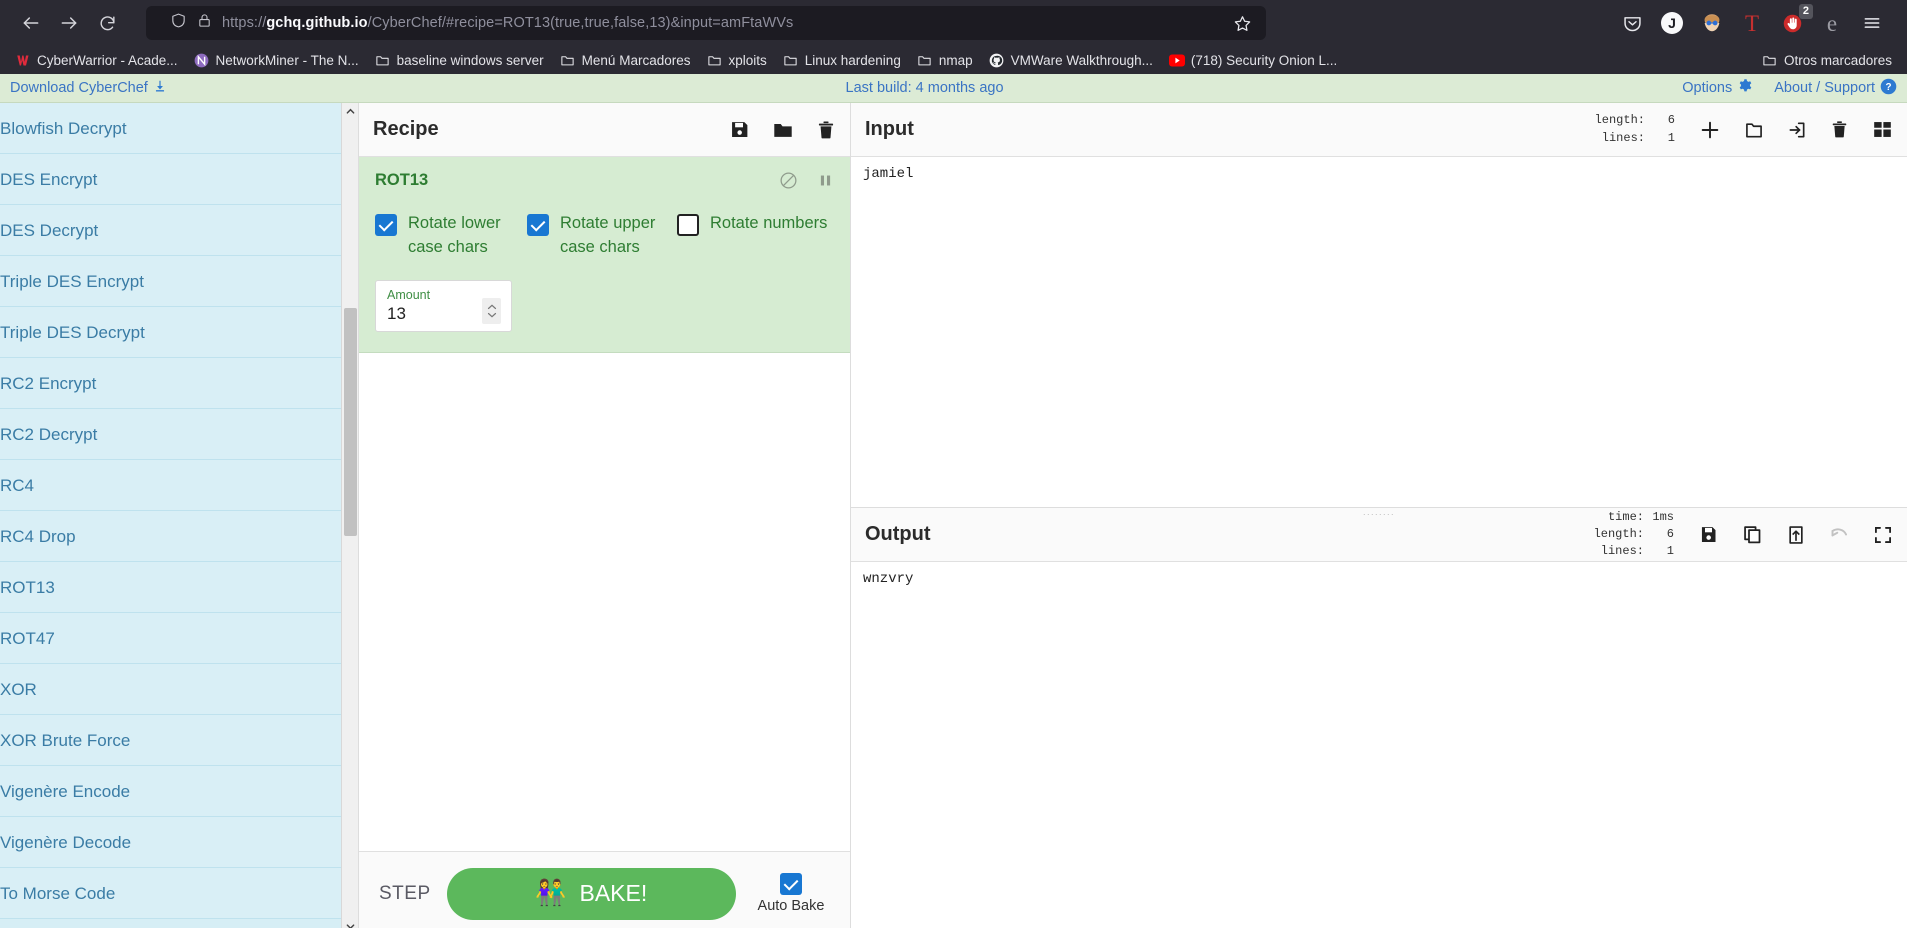  I want to click on bake-button: 👫 BAKE!, so click(591, 893).